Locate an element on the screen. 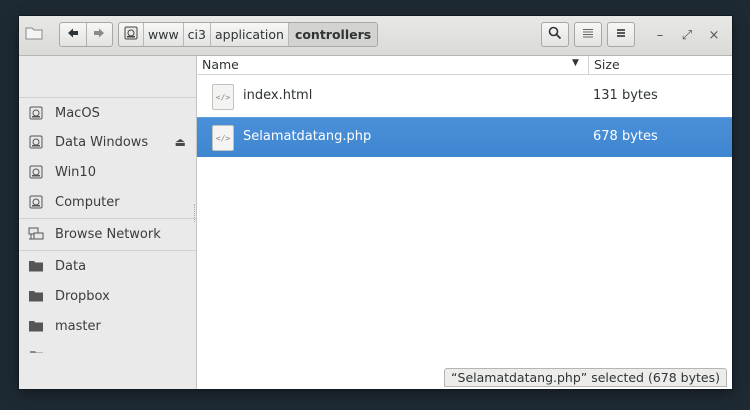  forward-button is located at coordinates (99, 34).